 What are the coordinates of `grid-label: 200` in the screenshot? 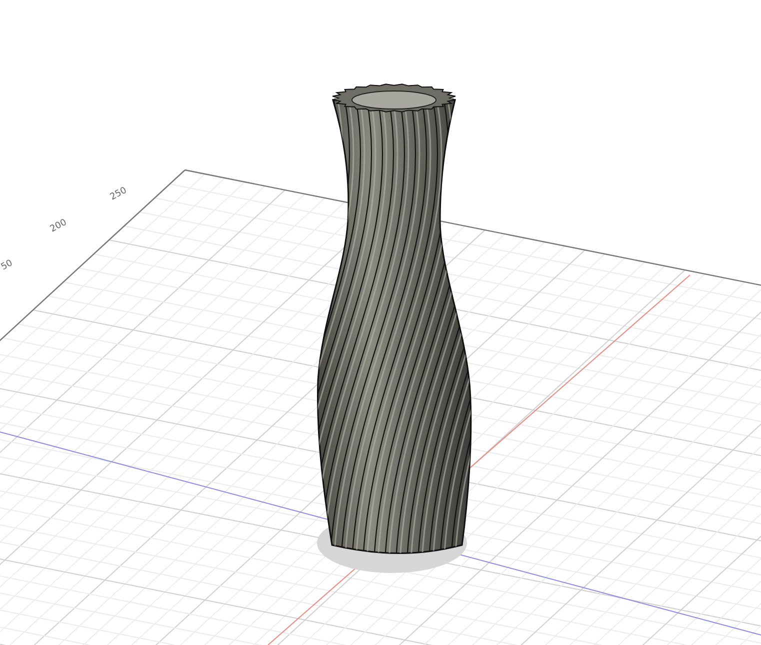 It's located at (58, 226).